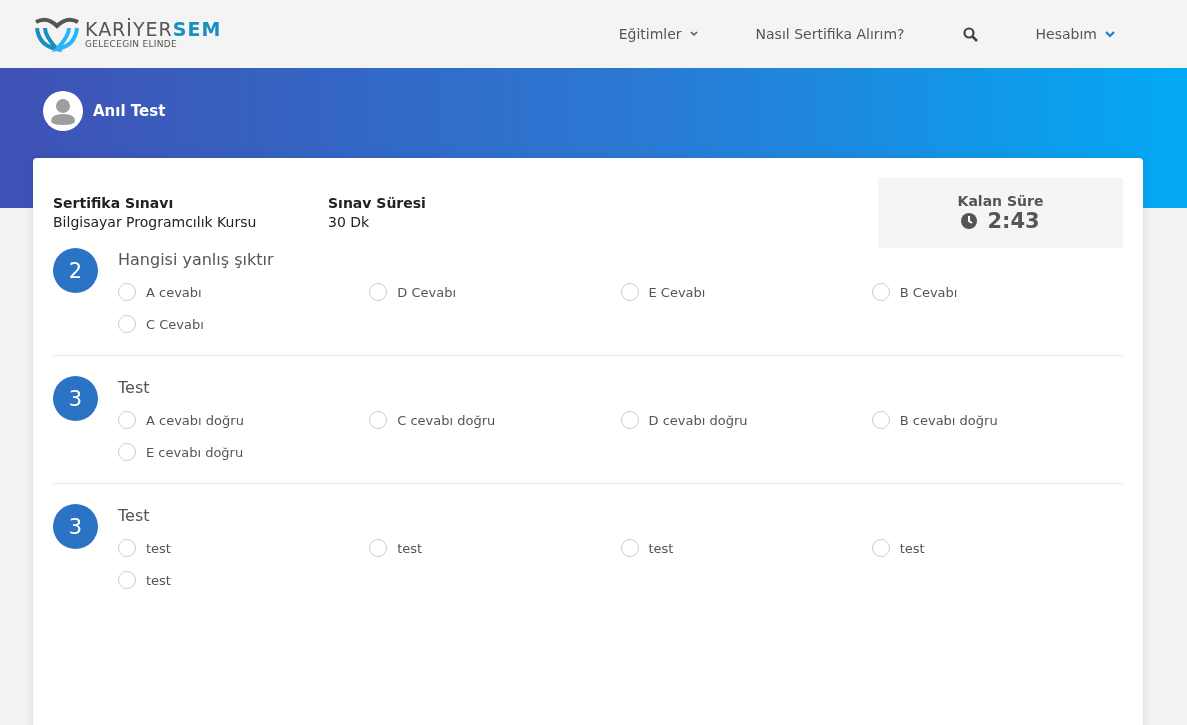 This screenshot has width=1187, height=725. Describe the element at coordinates (155, 222) in the screenshot. I see `info-value: Bilgisayar Programcılık Kursu` at that location.